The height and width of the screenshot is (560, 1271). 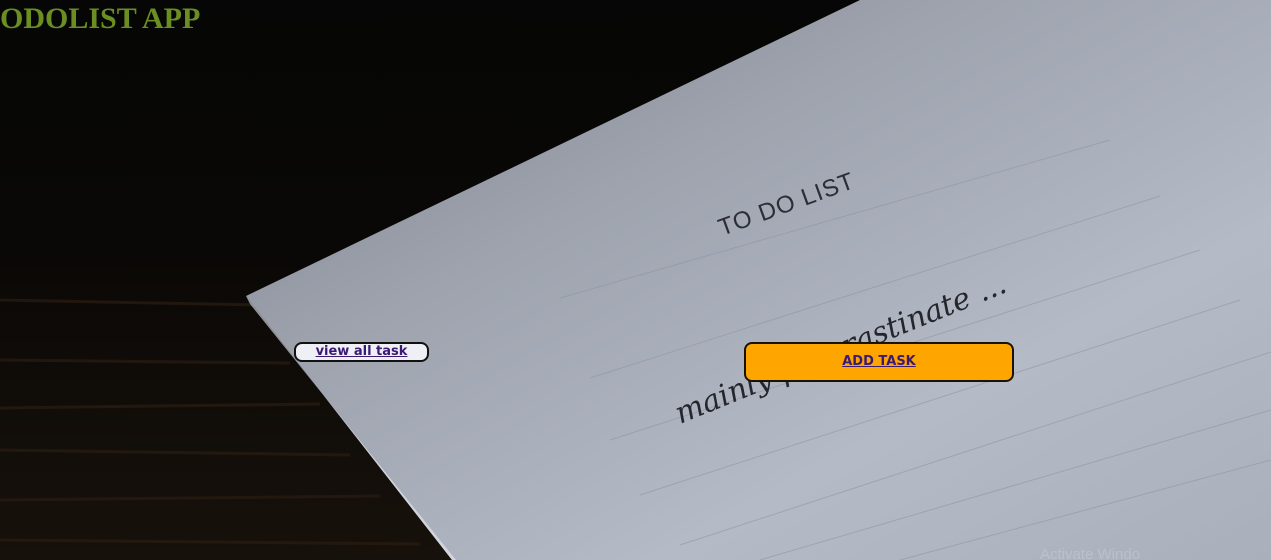 I want to click on add-task-button: ADD TASK, so click(x=879, y=362).